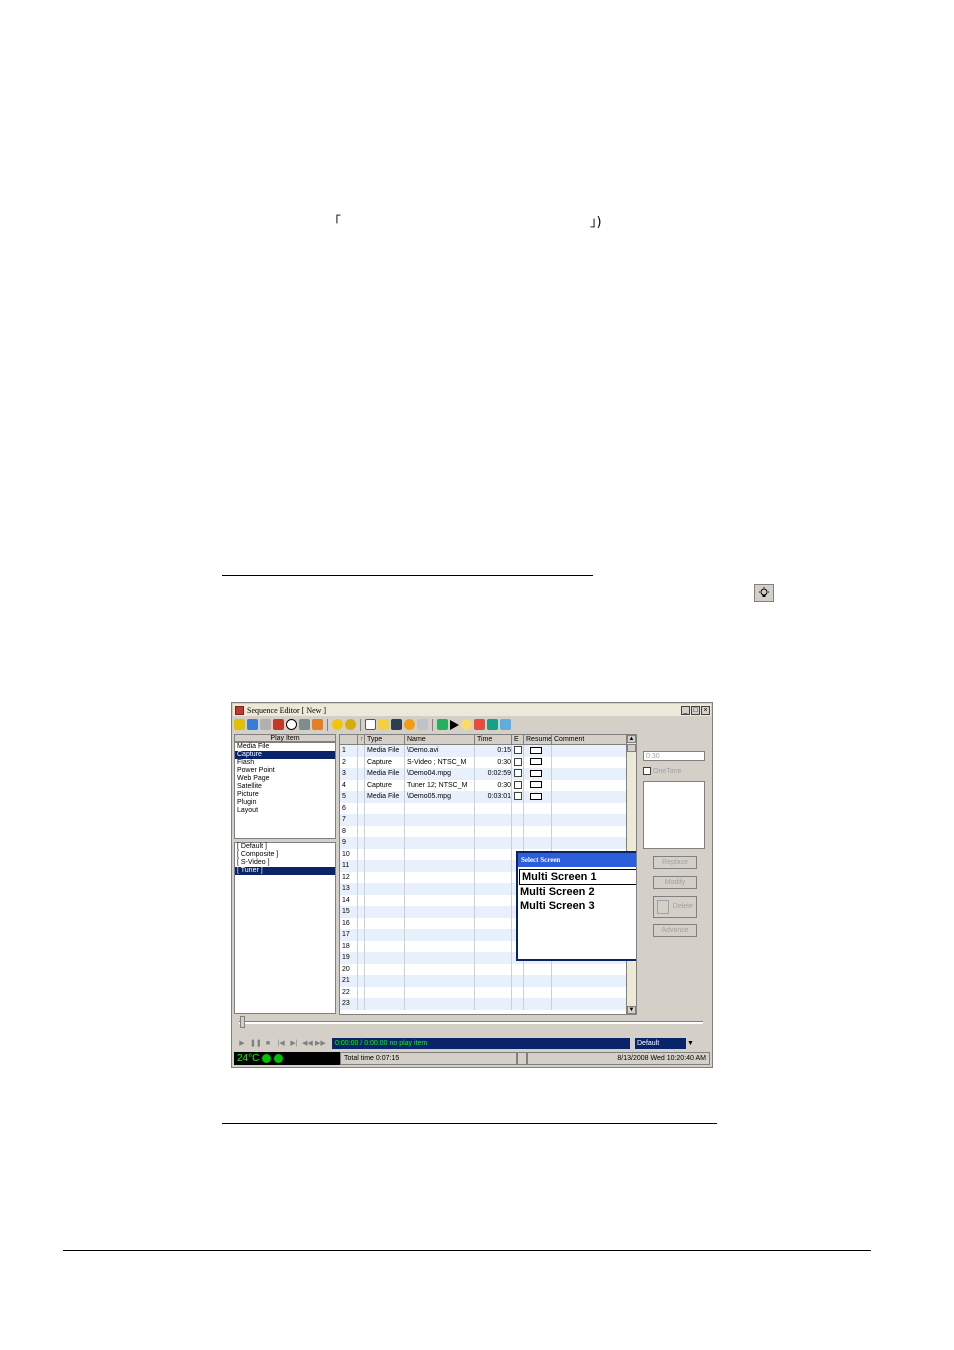 This screenshot has width=954, height=1350. What do you see at coordinates (674, 756) in the screenshot?
I see `time-input: 0:30` at bounding box center [674, 756].